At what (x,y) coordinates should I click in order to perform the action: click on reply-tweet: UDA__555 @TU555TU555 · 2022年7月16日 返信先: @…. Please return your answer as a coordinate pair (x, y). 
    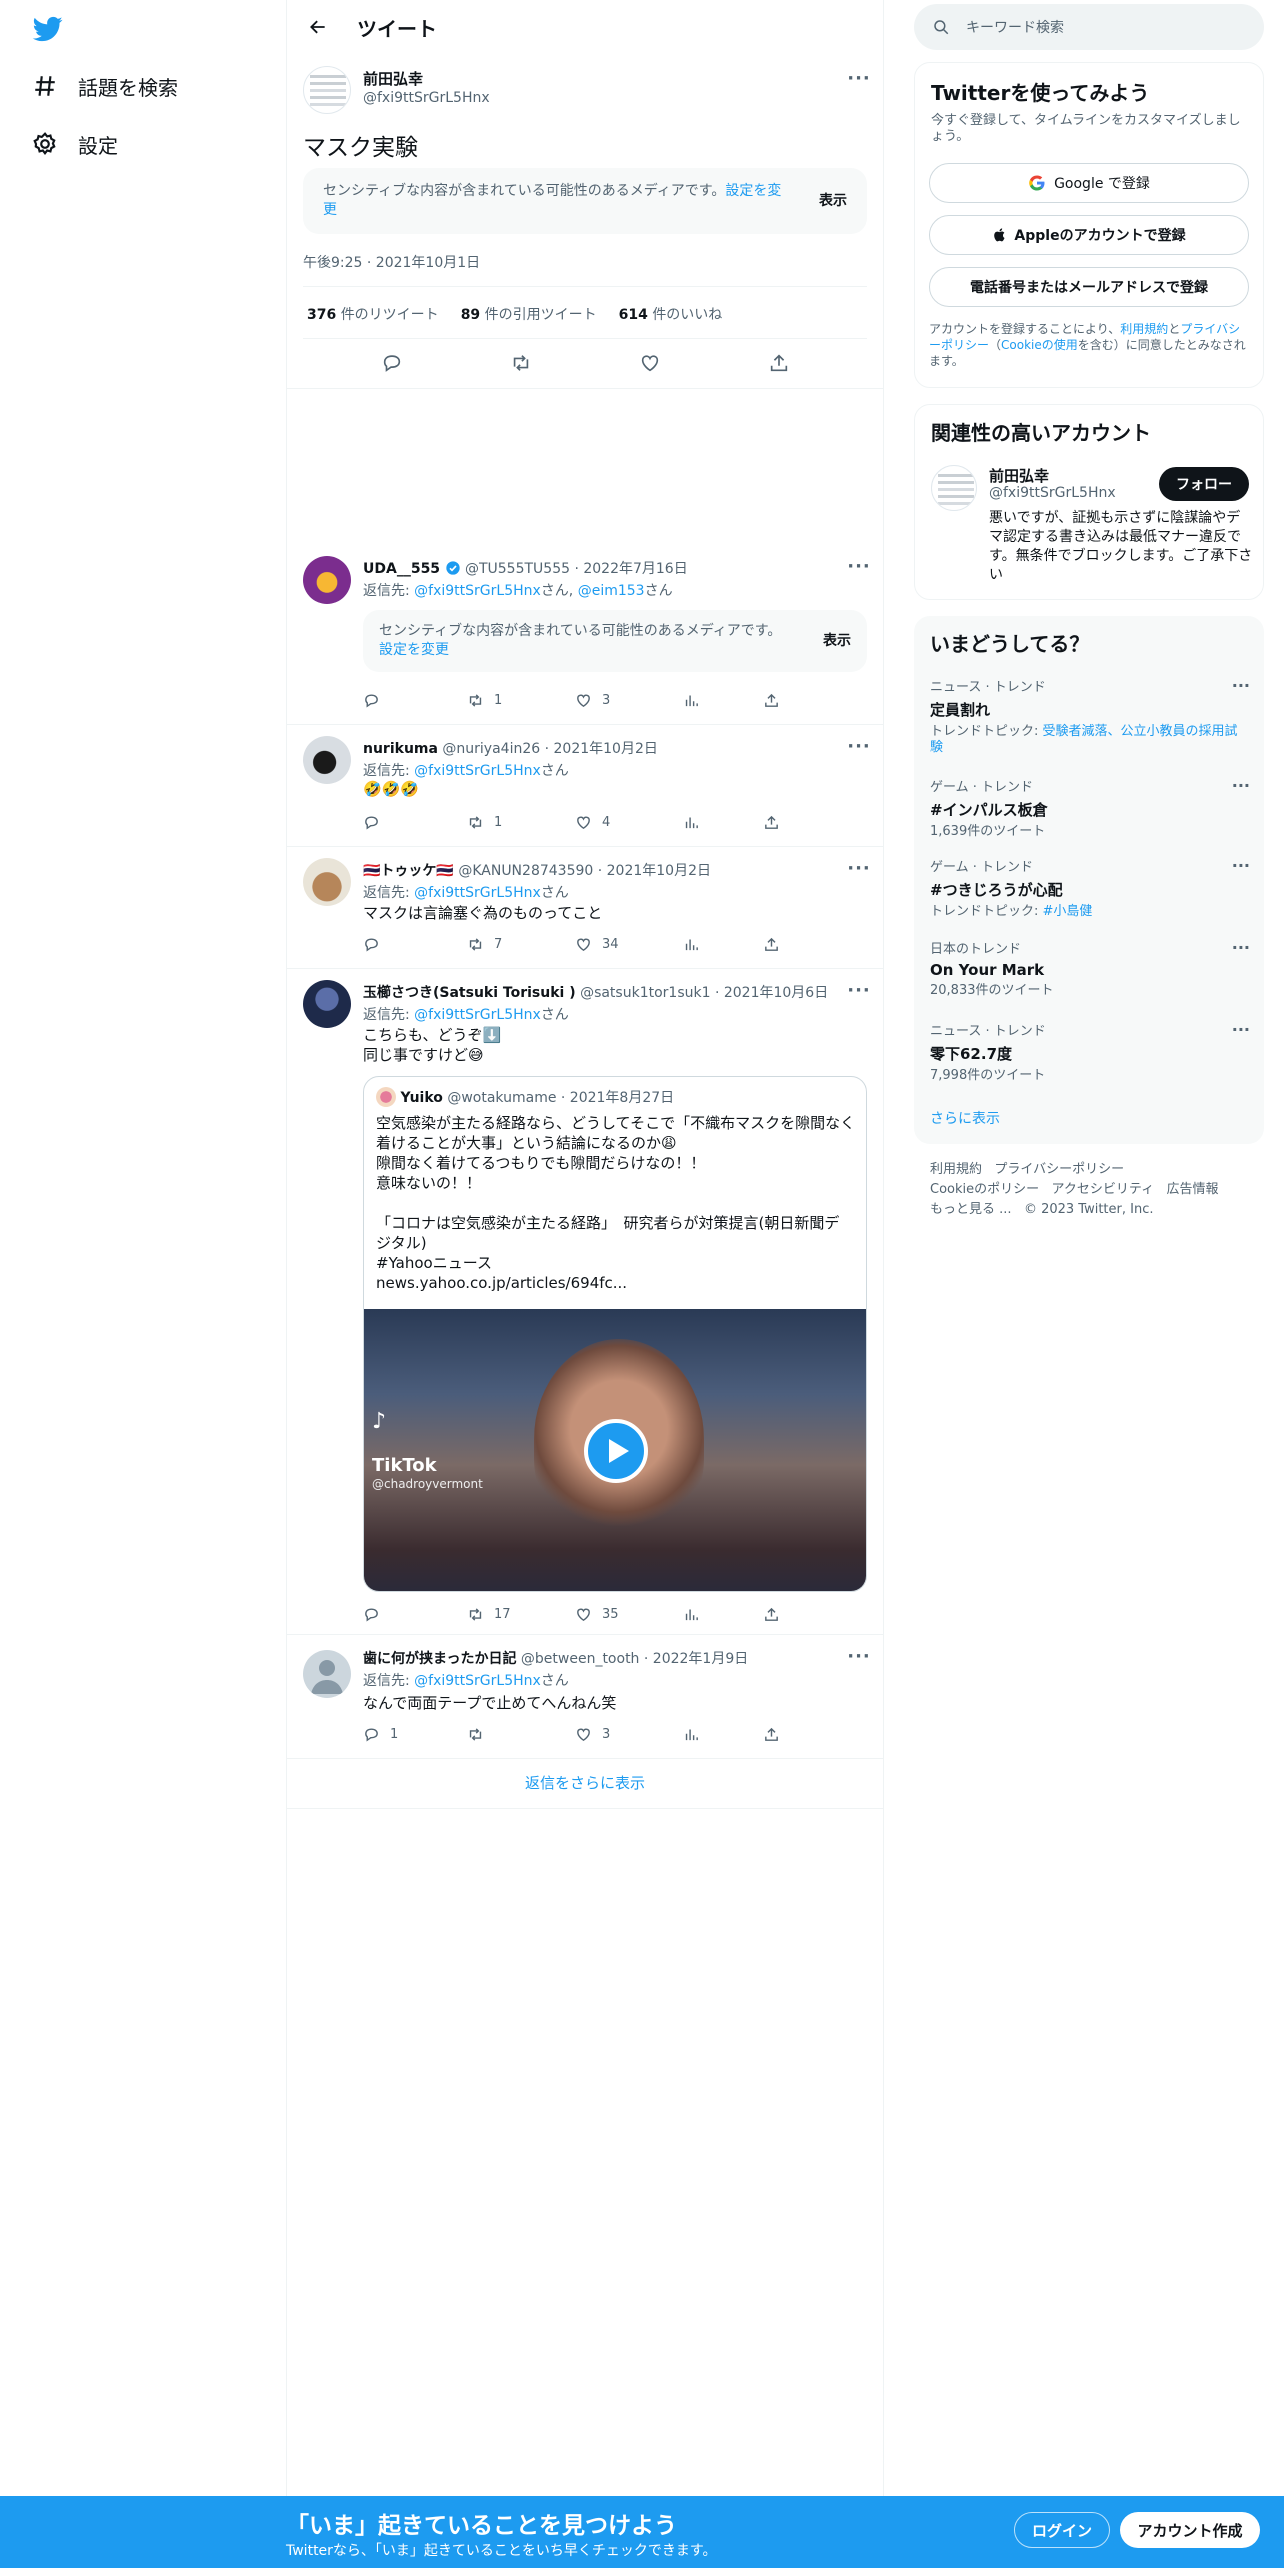
    Looking at the image, I should click on (585, 636).